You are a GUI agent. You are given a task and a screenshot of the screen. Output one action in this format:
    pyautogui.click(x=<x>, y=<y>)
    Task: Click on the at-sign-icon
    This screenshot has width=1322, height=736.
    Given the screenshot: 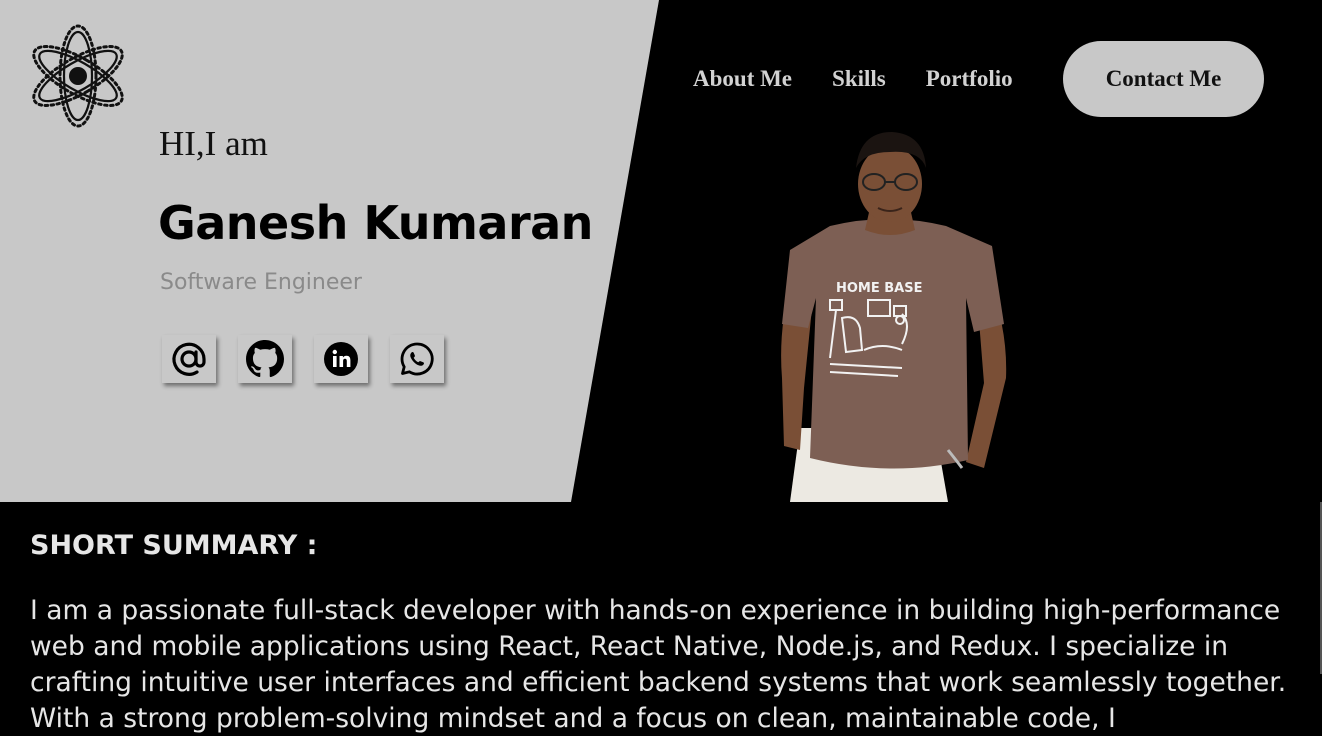 What is the action you would take?
    pyautogui.click(x=189, y=359)
    